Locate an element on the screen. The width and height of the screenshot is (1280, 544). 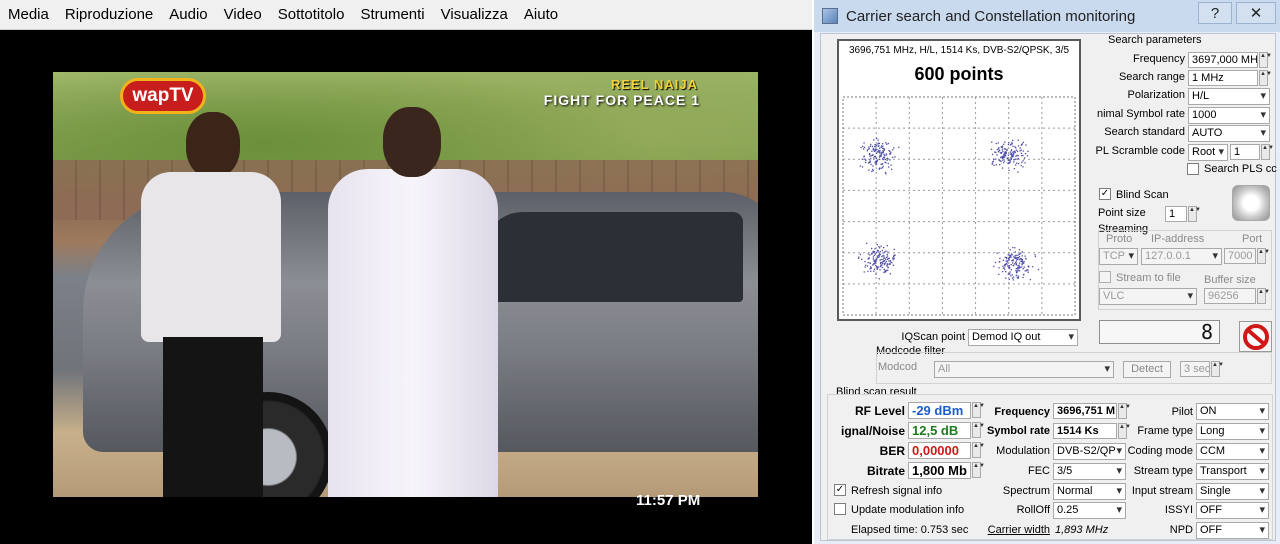
port-spinner: ▲▼ is located at coordinates (1263, 256).